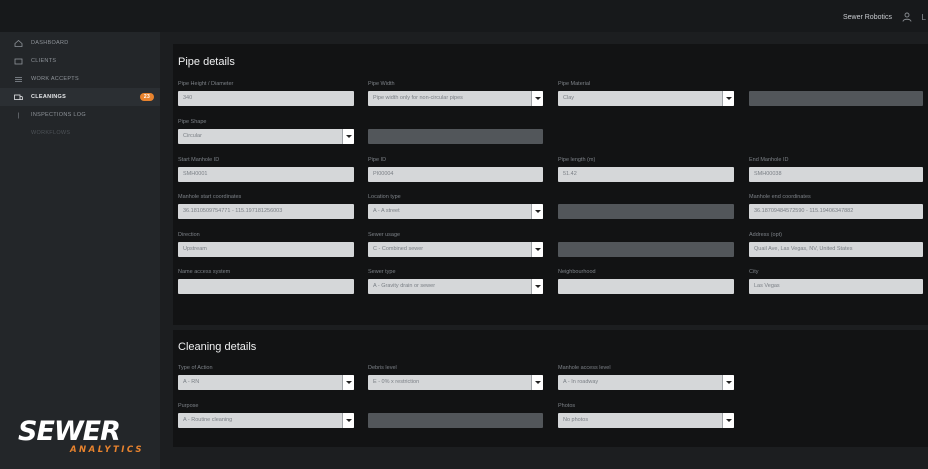  Describe the element at coordinates (69, 431) in the screenshot. I see `logo-word-sewer: SEWER` at that location.